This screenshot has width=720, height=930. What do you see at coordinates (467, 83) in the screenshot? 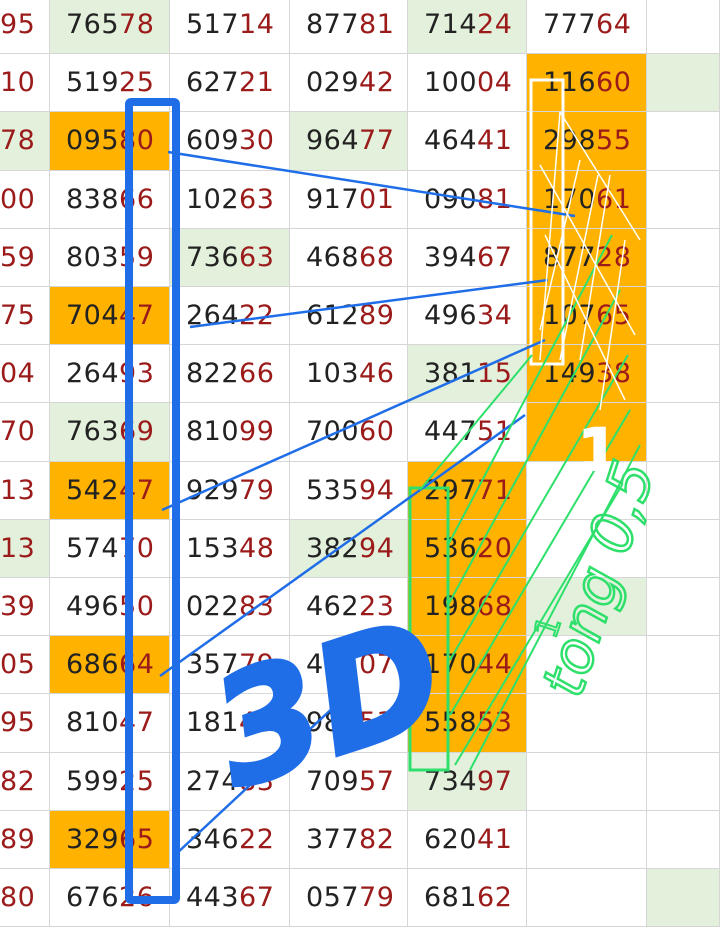
I see `table-cell: 100 04` at bounding box center [467, 83].